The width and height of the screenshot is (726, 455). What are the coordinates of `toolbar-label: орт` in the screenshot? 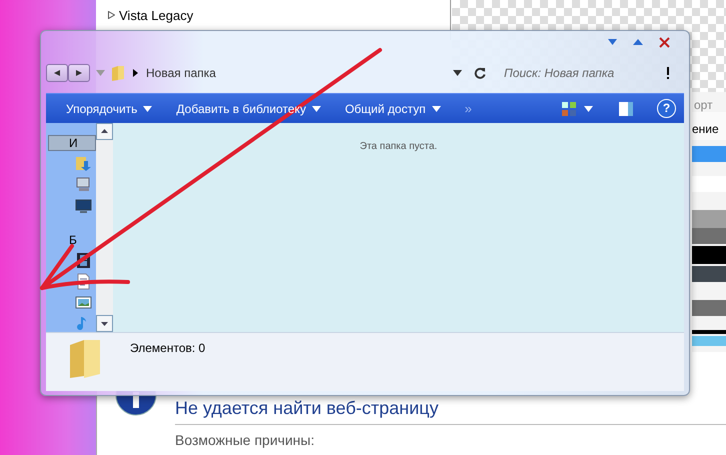 It's located at (703, 104).